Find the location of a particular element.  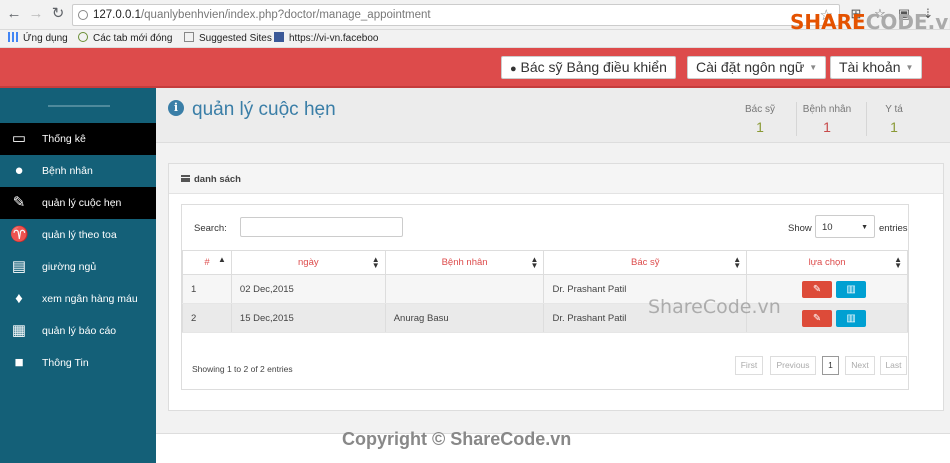

bookmark-recent-tabs: Các tab mới đóng is located at coordinates (125, 38).